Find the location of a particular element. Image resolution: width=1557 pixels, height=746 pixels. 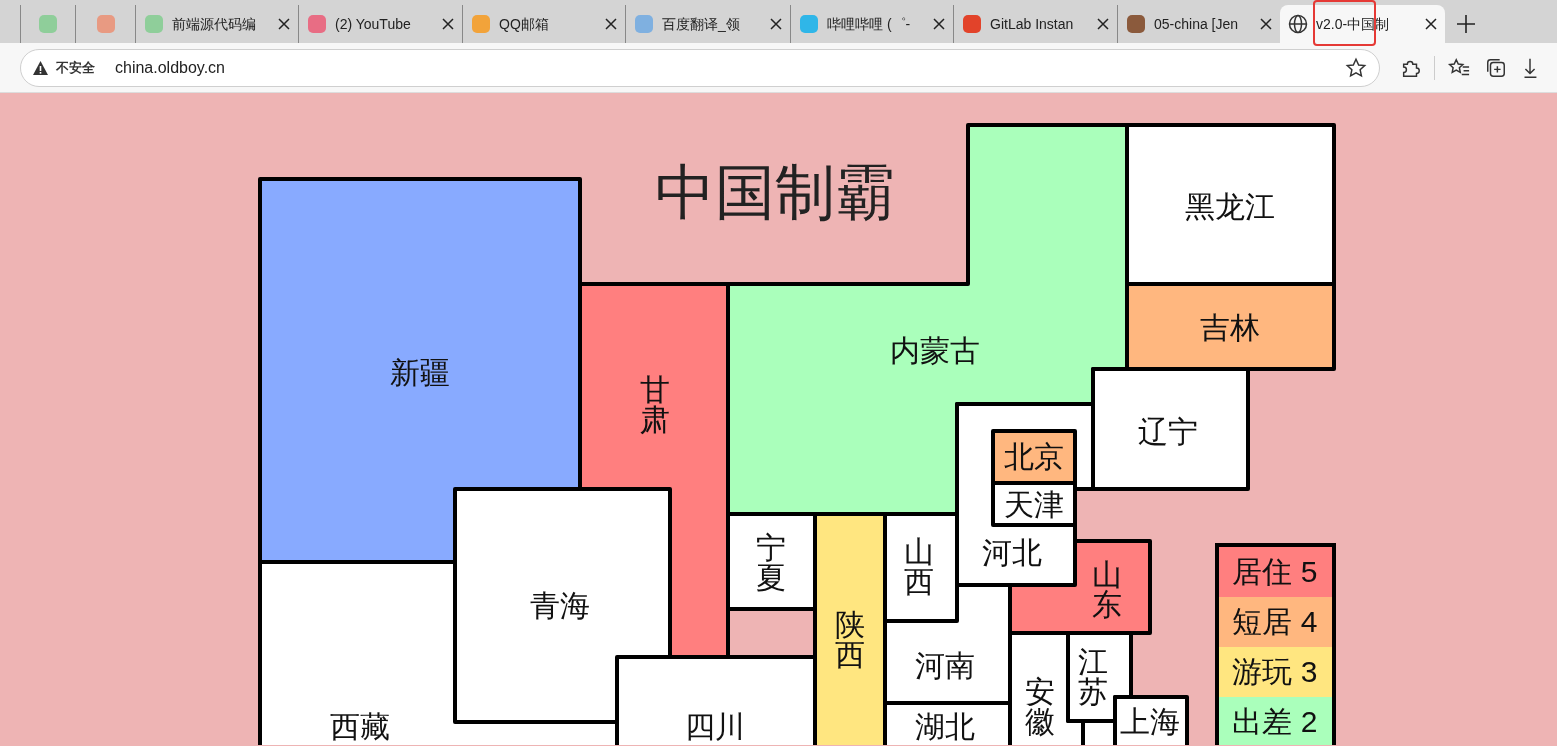

legend-label: 游玩 3 is located at coordinates (1275, 671).